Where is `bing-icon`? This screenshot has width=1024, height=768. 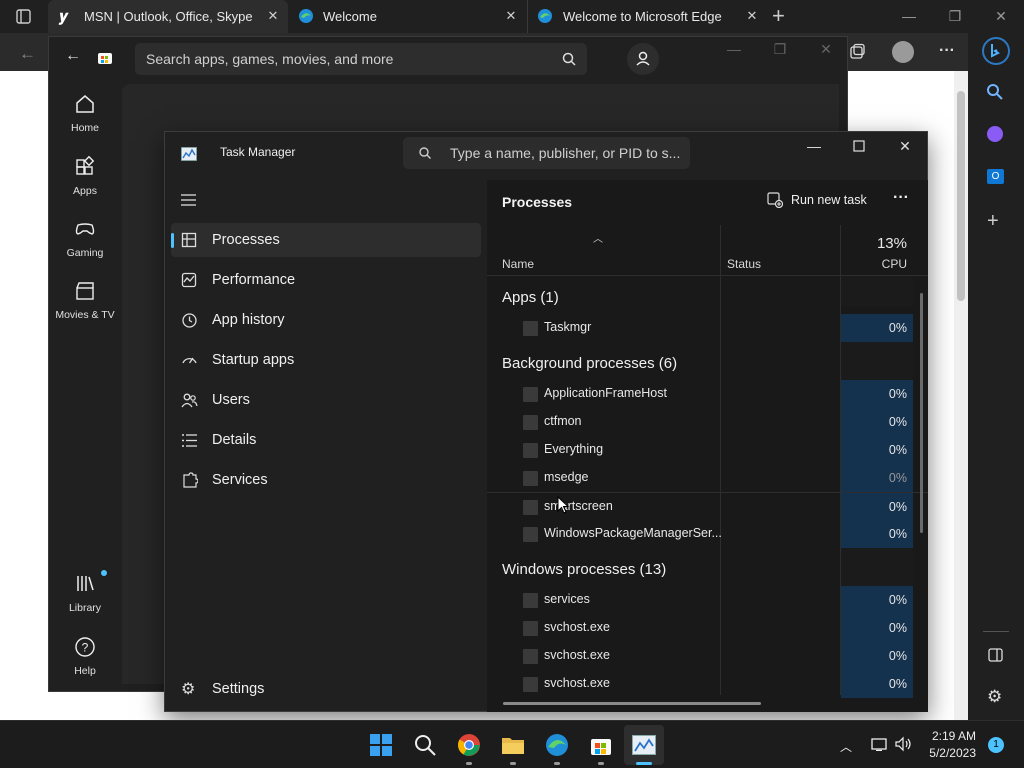 bing-icon is located at coordinates (996, 51).